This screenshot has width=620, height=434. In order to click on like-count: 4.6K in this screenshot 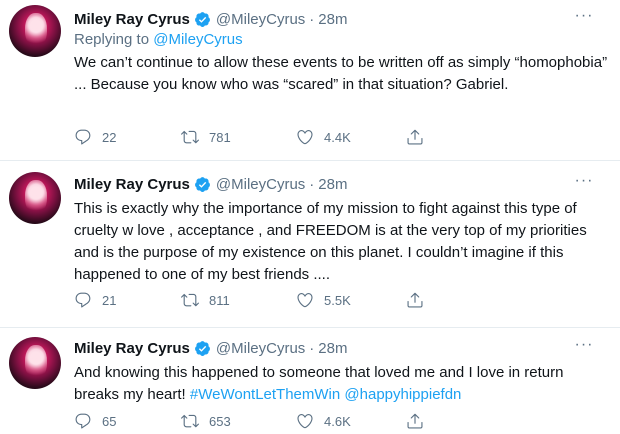, I will do `click(337, 421)`.